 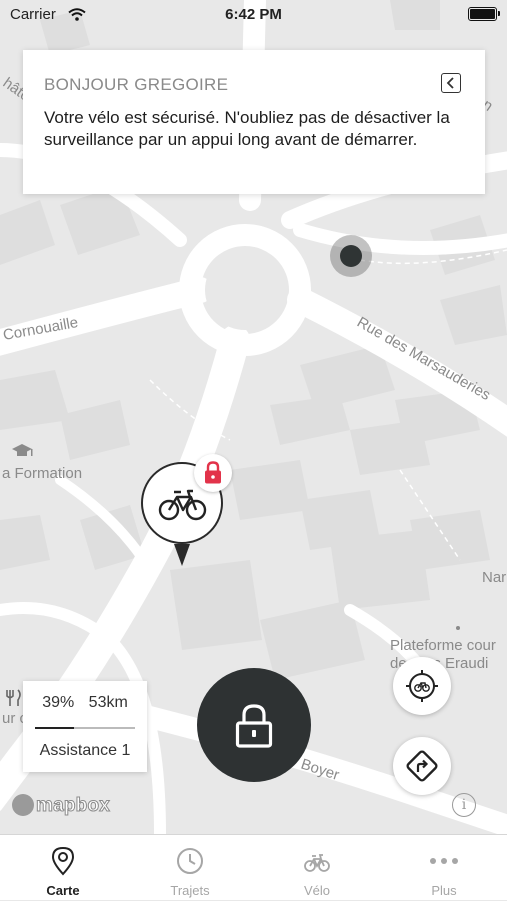 What do you see at coordinates (443, 645) in the screenshot?
I see `poi-label: Plateforme cour` at bounding box center [443, 645].